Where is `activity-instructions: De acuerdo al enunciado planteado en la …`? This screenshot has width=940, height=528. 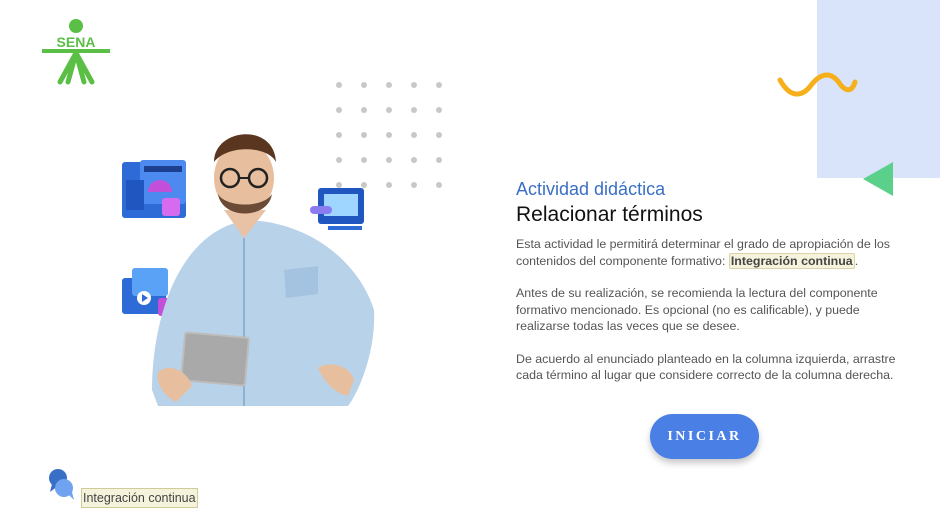
activity-instructions: De acuerdo al enunciado planteado en la … is located at coordinates (706, 367).